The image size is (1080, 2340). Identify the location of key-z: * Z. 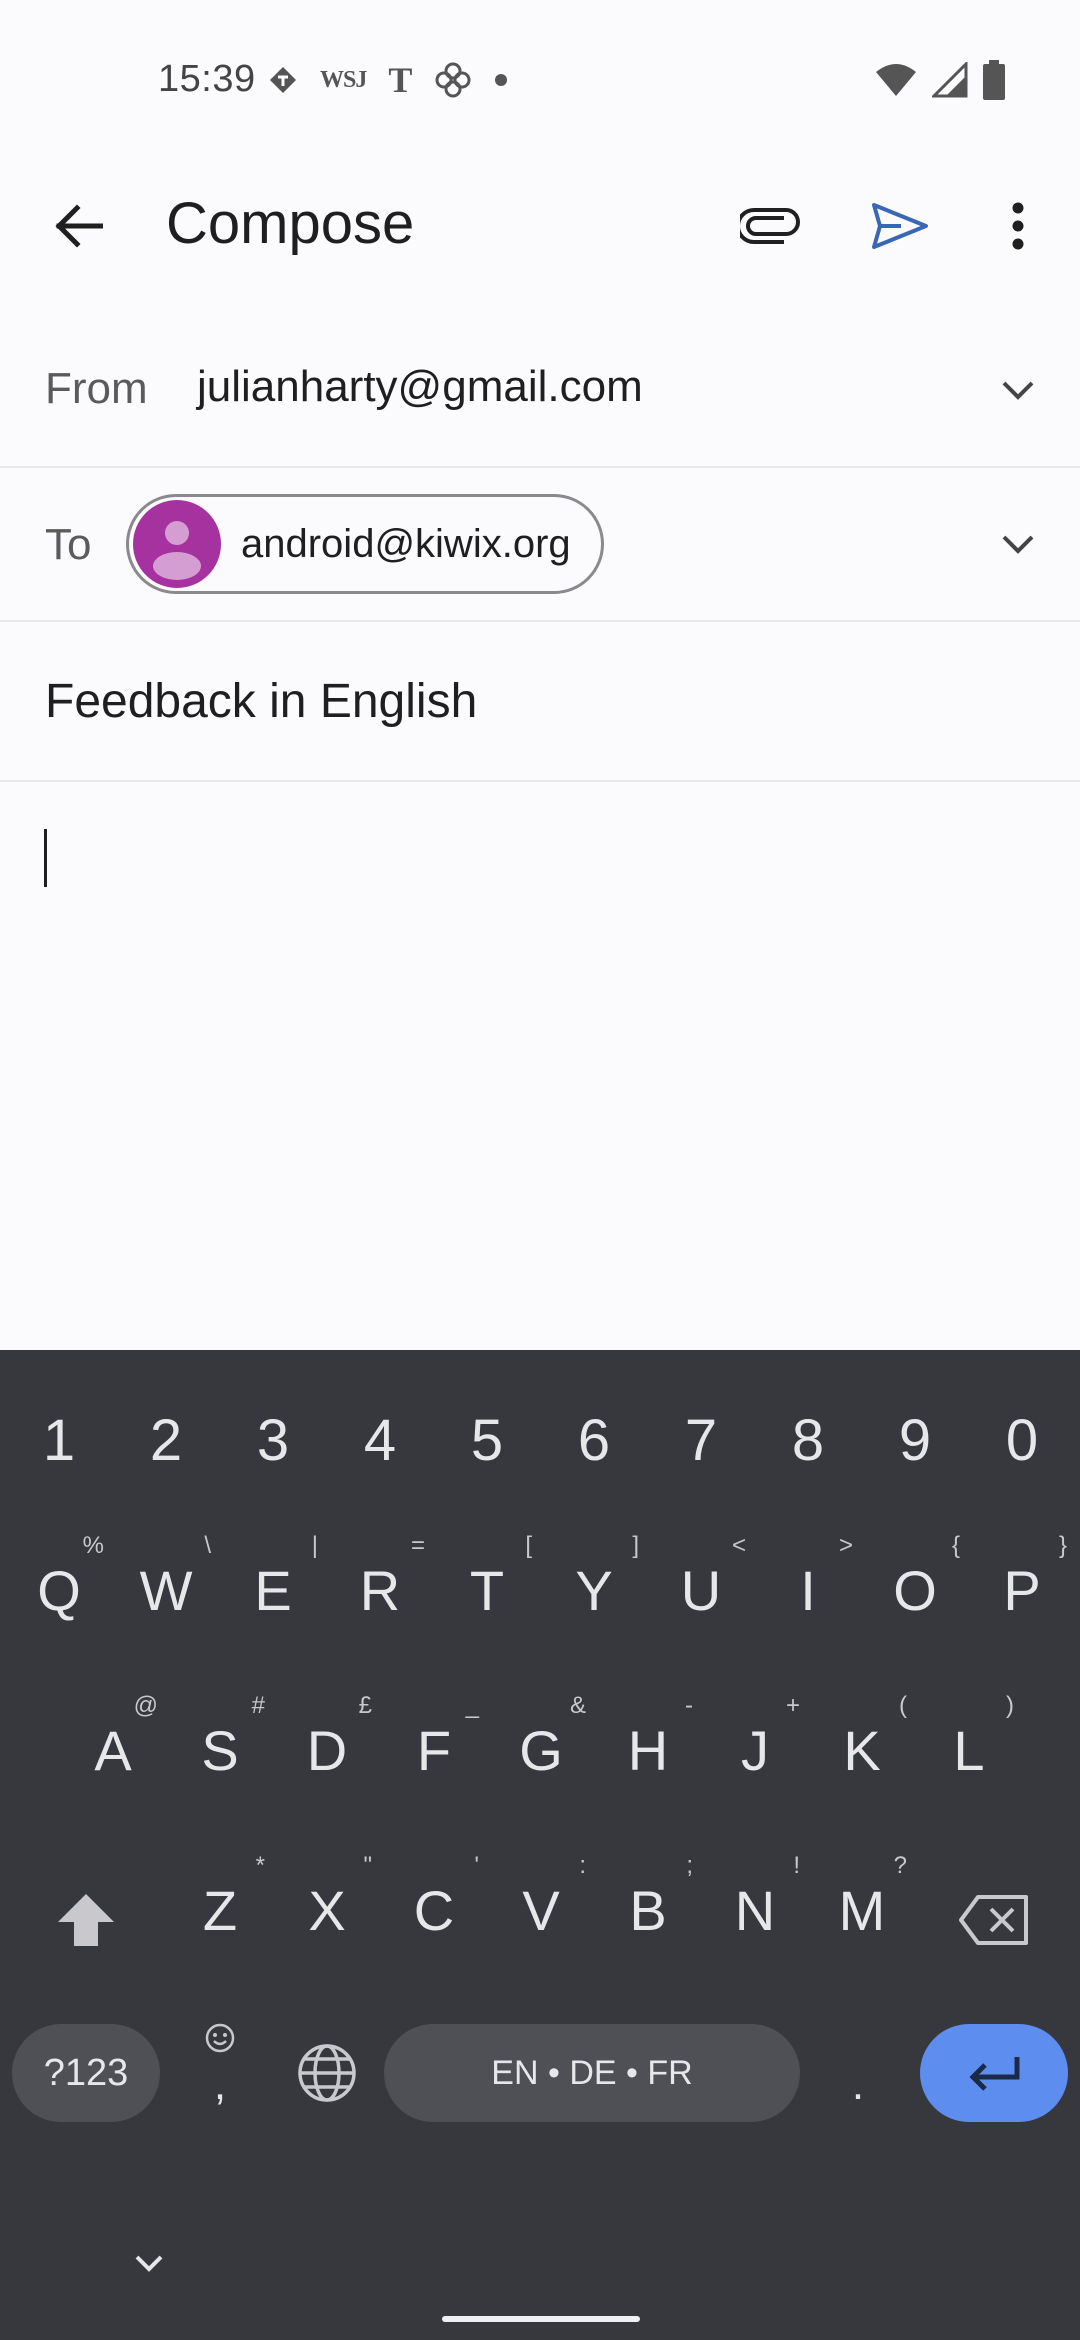
(220, 1910).